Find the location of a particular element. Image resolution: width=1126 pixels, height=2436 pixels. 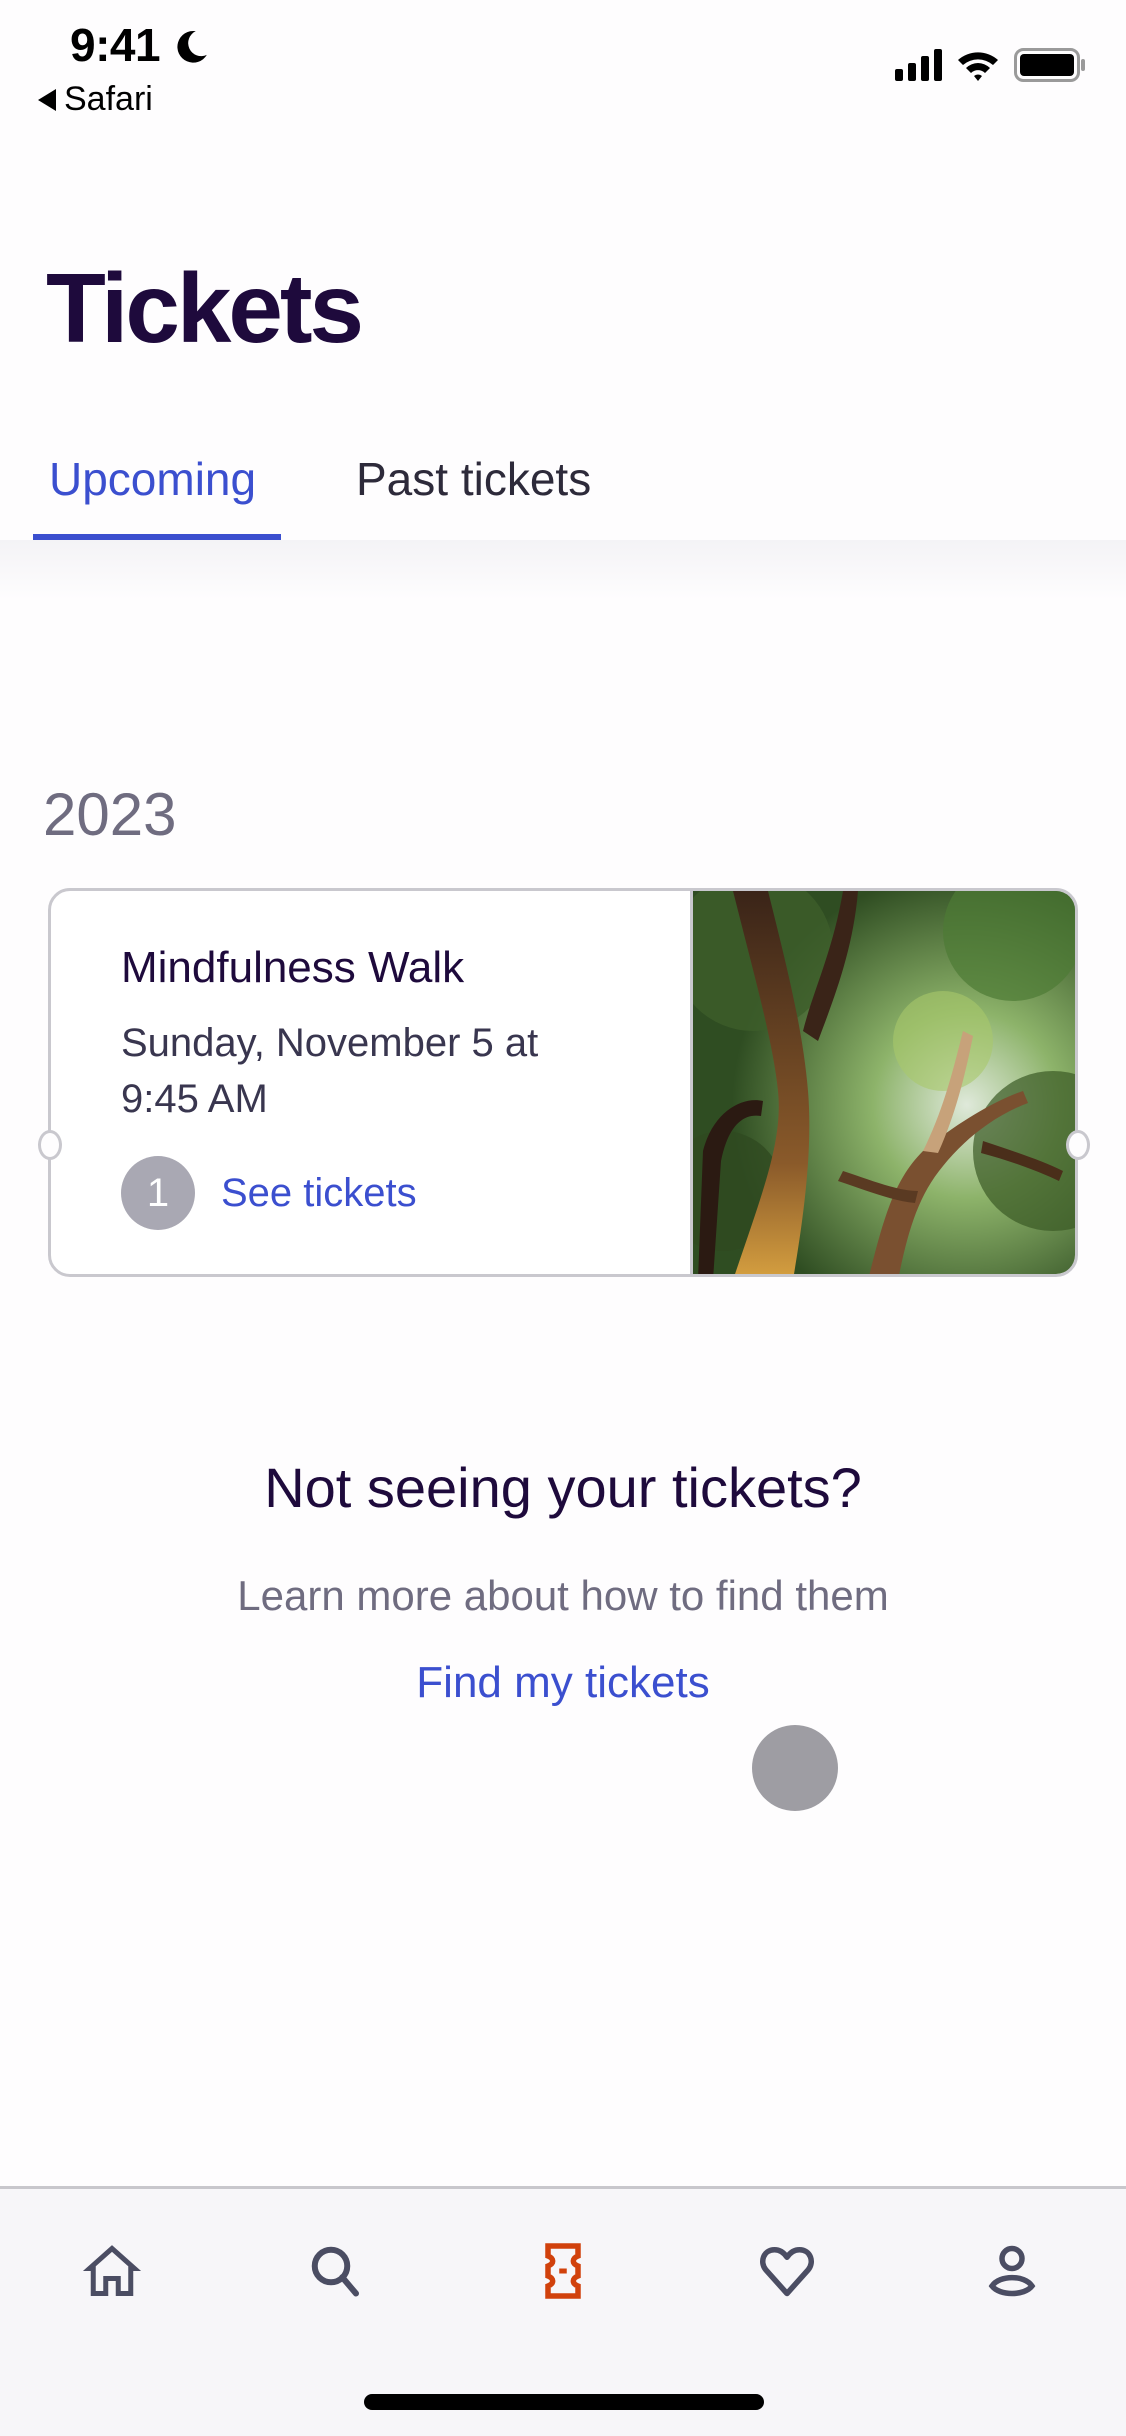

search-icon is located at coordinates (335, 2271).